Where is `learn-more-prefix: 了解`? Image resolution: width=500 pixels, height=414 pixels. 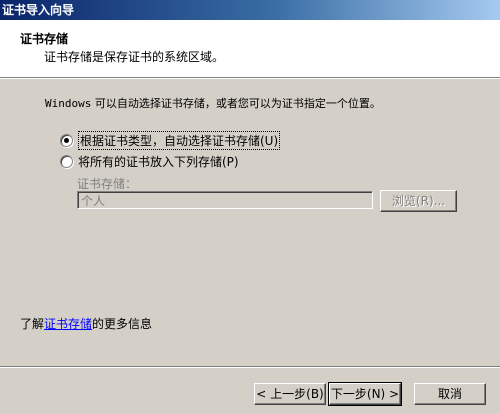
learn-more-prefix: 了解 is located at coordinates (32, 324).